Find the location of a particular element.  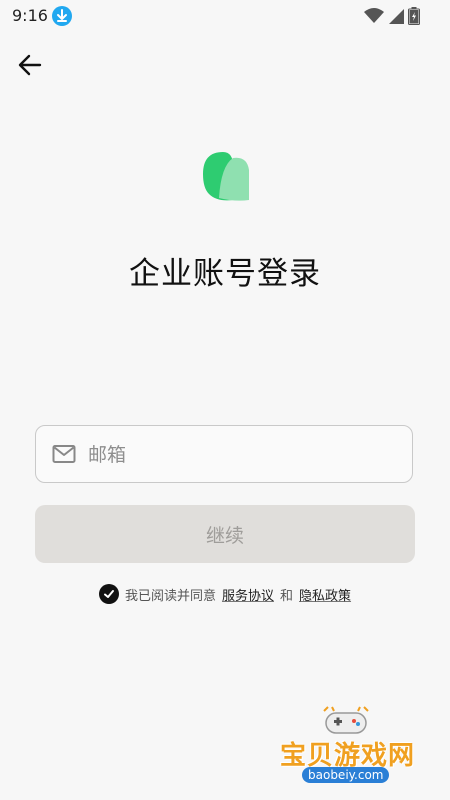

signal-icon is located at coordinates (396, 16).